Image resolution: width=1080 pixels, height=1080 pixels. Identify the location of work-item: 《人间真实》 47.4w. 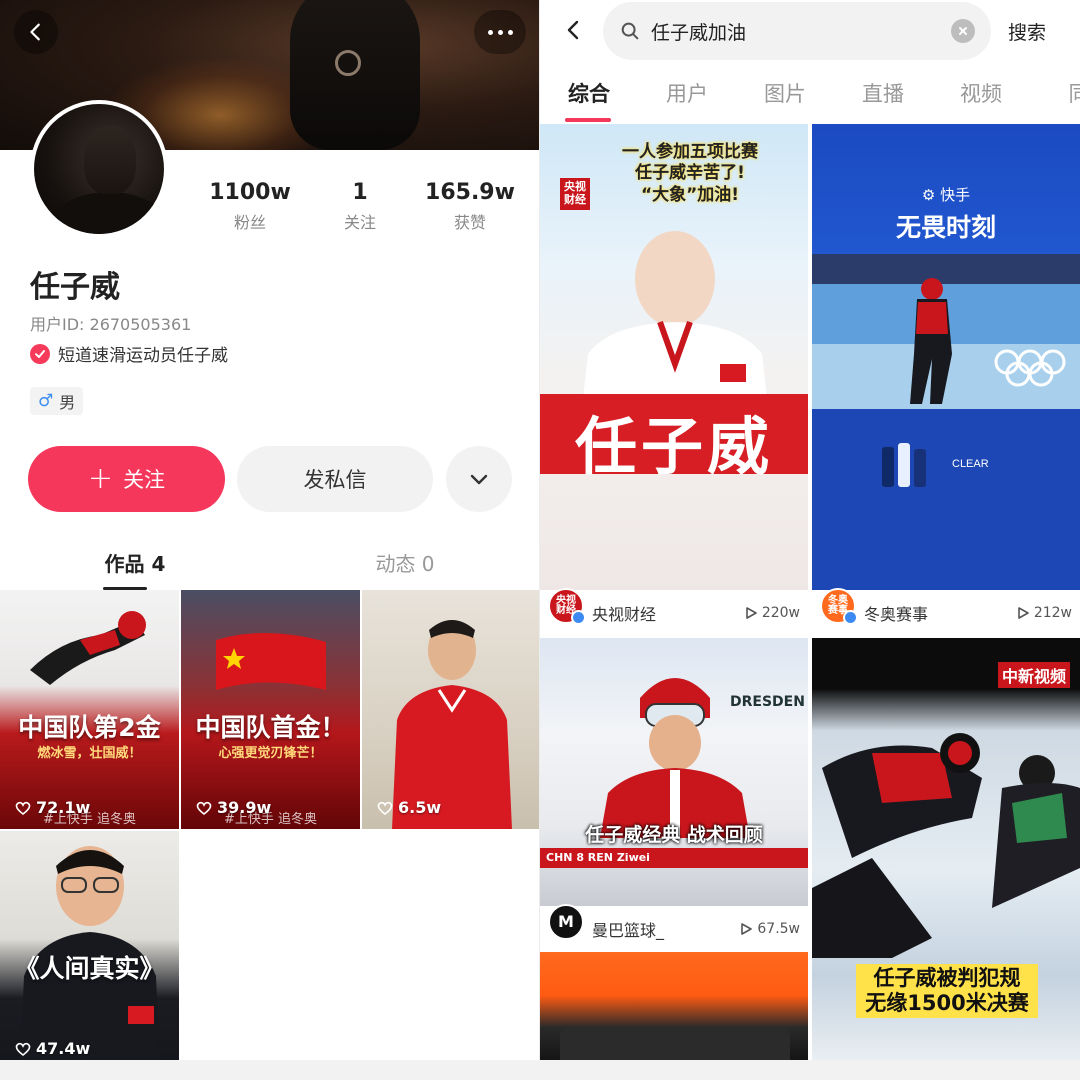
(89, 945).